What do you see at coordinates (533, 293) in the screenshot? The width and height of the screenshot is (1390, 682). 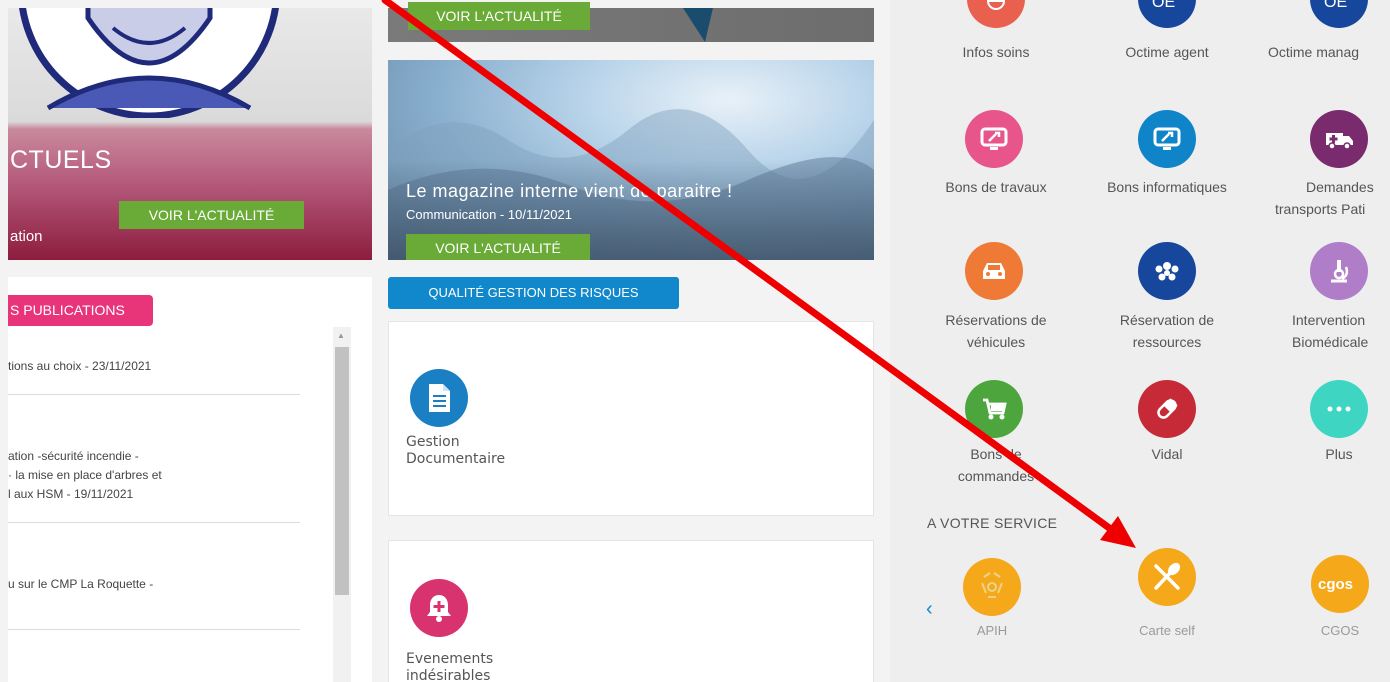 I see `quality-risk-tag: QUALITÉ GESTION DES RISQUES` at bounding box center [533, 293].